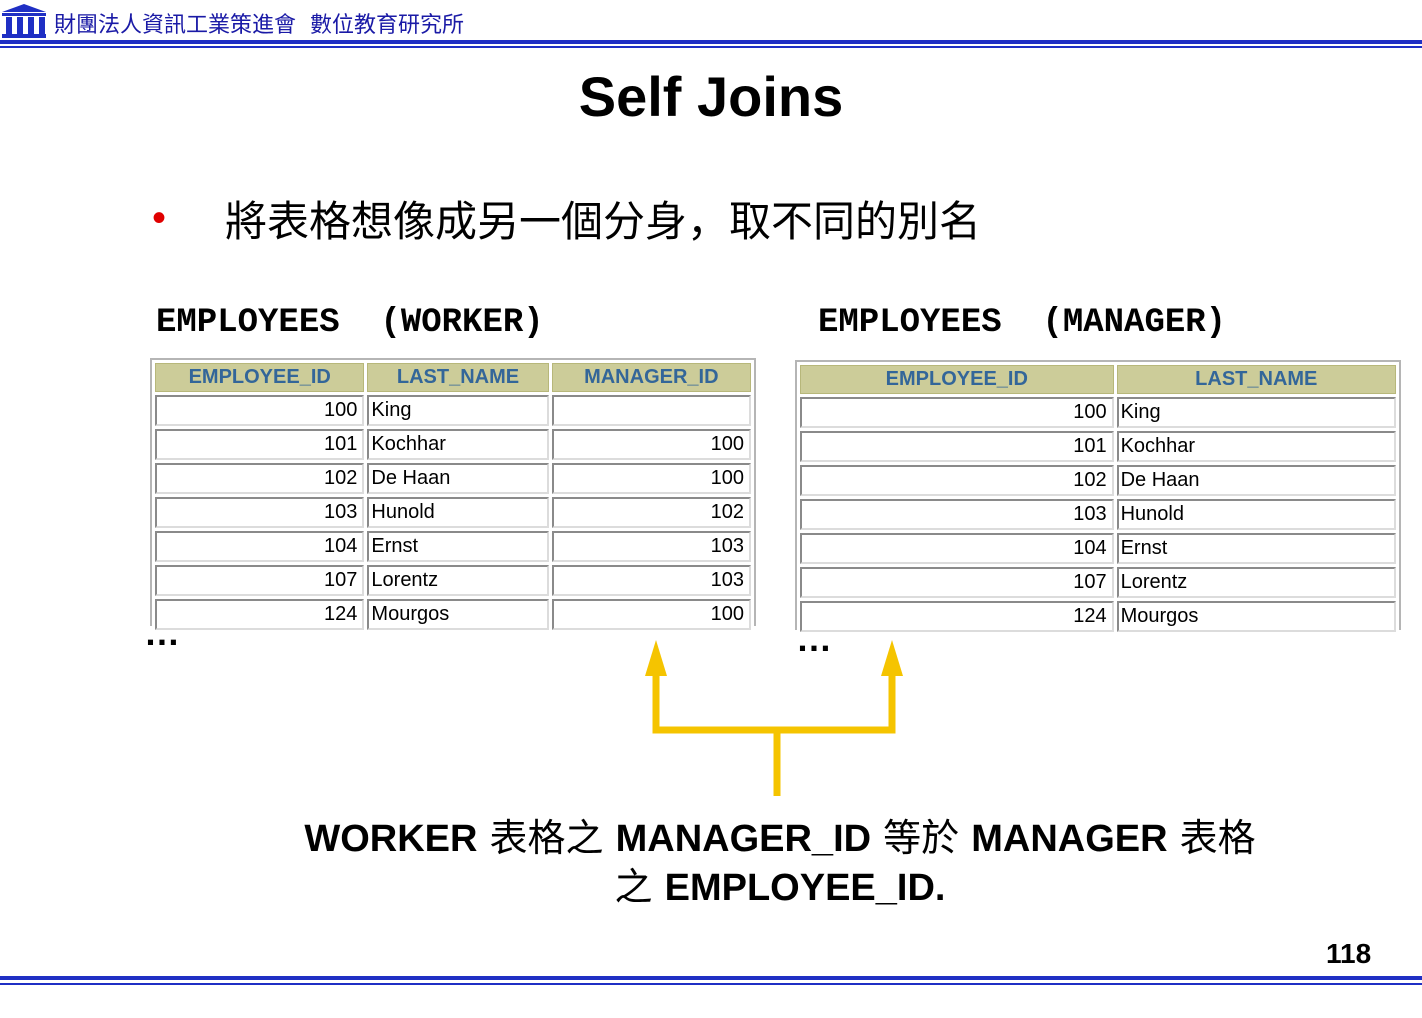 The height and width of the screenshot is (1018, 1422). What do you see at coordinates (1069, 839) in the screenshot?
I see `caption-part: MANAGER` at bounding box center [1069, 839].